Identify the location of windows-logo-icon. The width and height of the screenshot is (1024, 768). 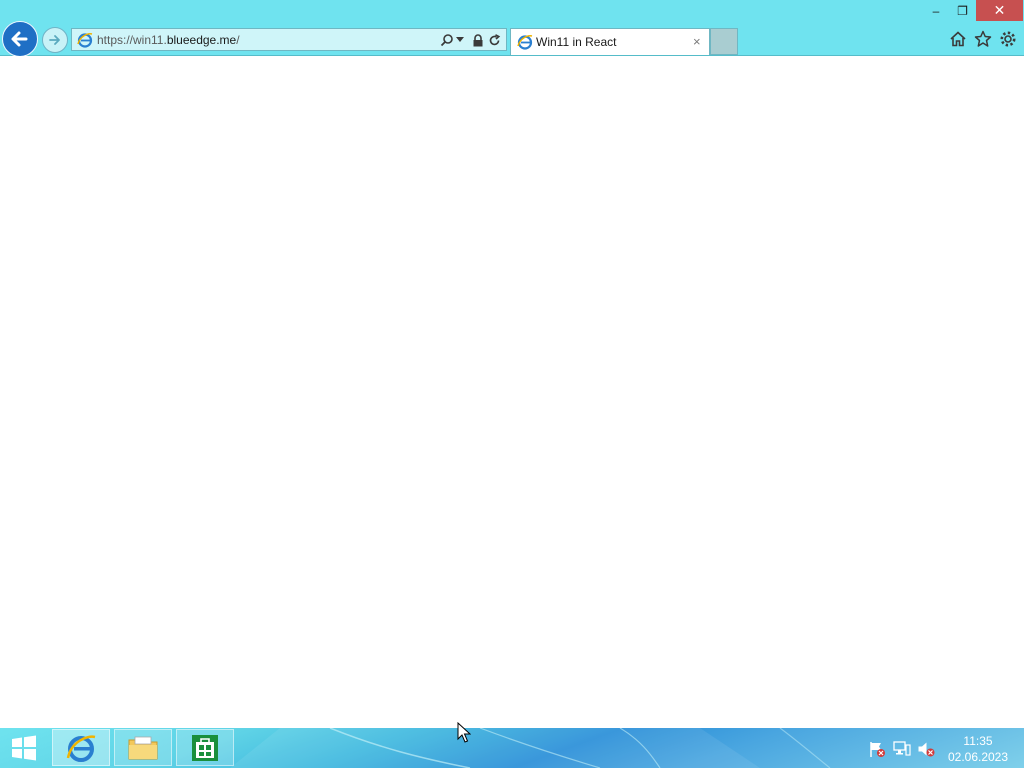
(24, 748).